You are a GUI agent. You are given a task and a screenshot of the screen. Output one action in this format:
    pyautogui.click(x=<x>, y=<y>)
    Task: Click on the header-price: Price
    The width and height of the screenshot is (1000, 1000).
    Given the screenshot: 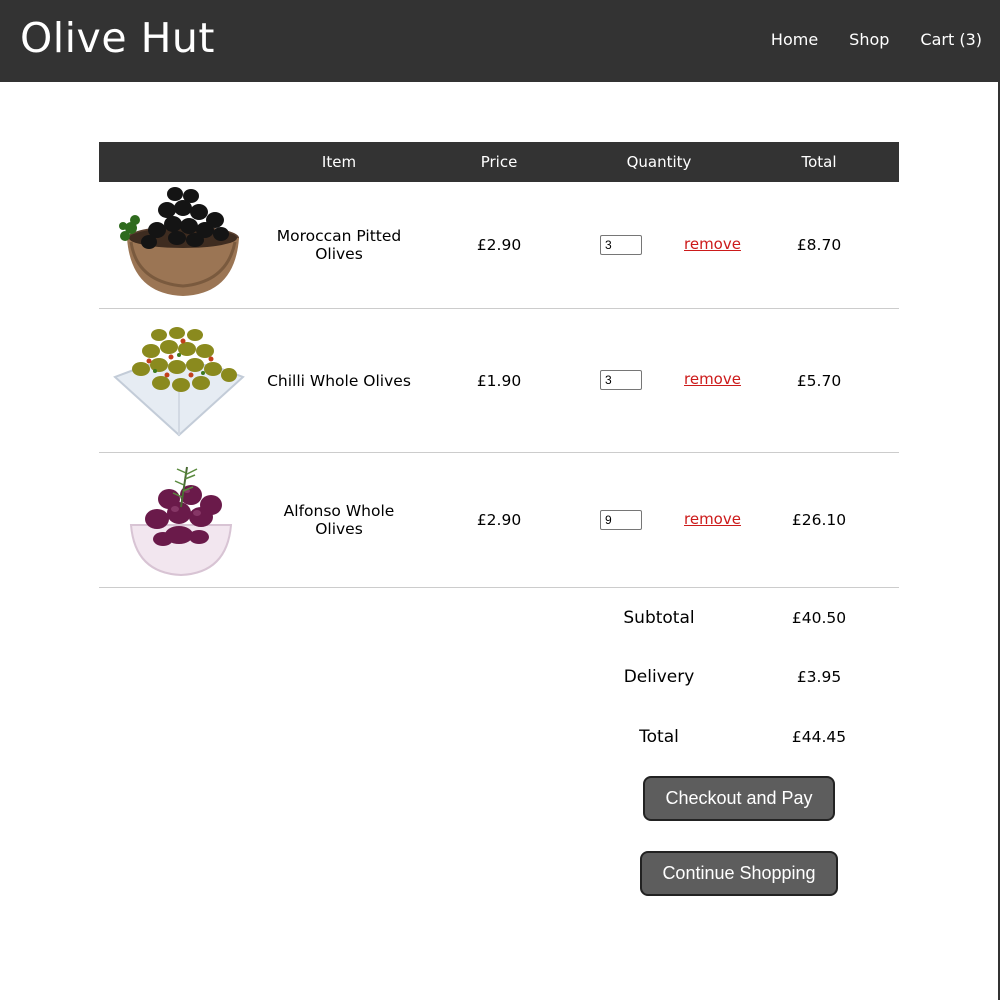 What is the action you would take?
    pyautogui.click(x=499, y=162)
    